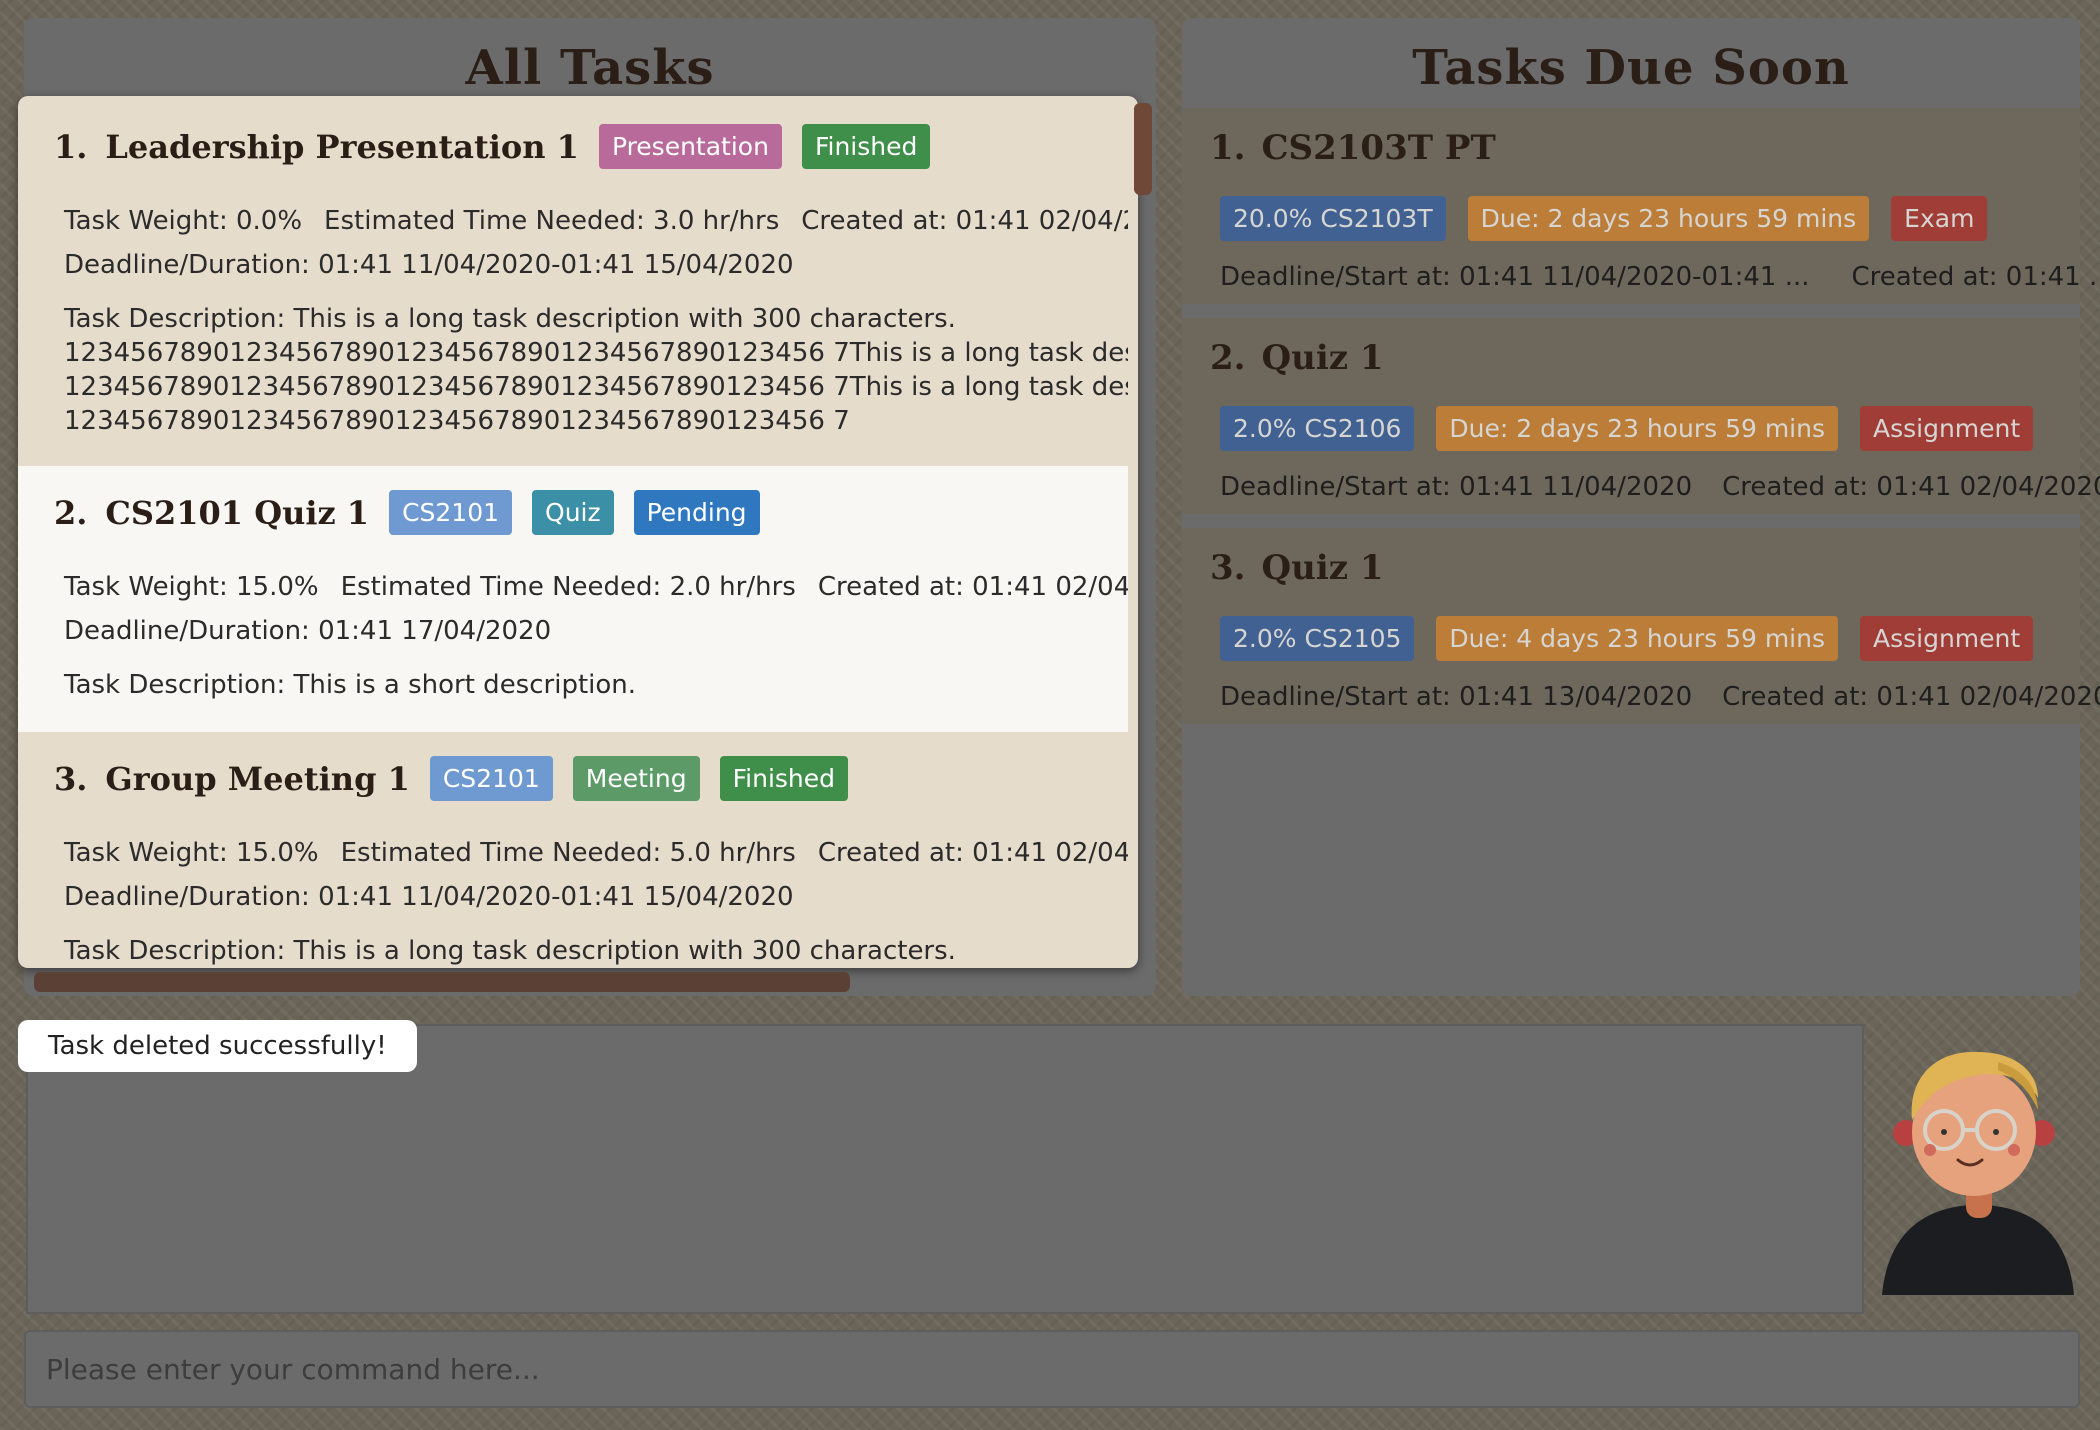 This screenshot has height=1430, width=2100. What do you see at coordinates (1228, 148) in the screenshot?
I see `due-task-index: 1.` at bounding box center [1228, 148].